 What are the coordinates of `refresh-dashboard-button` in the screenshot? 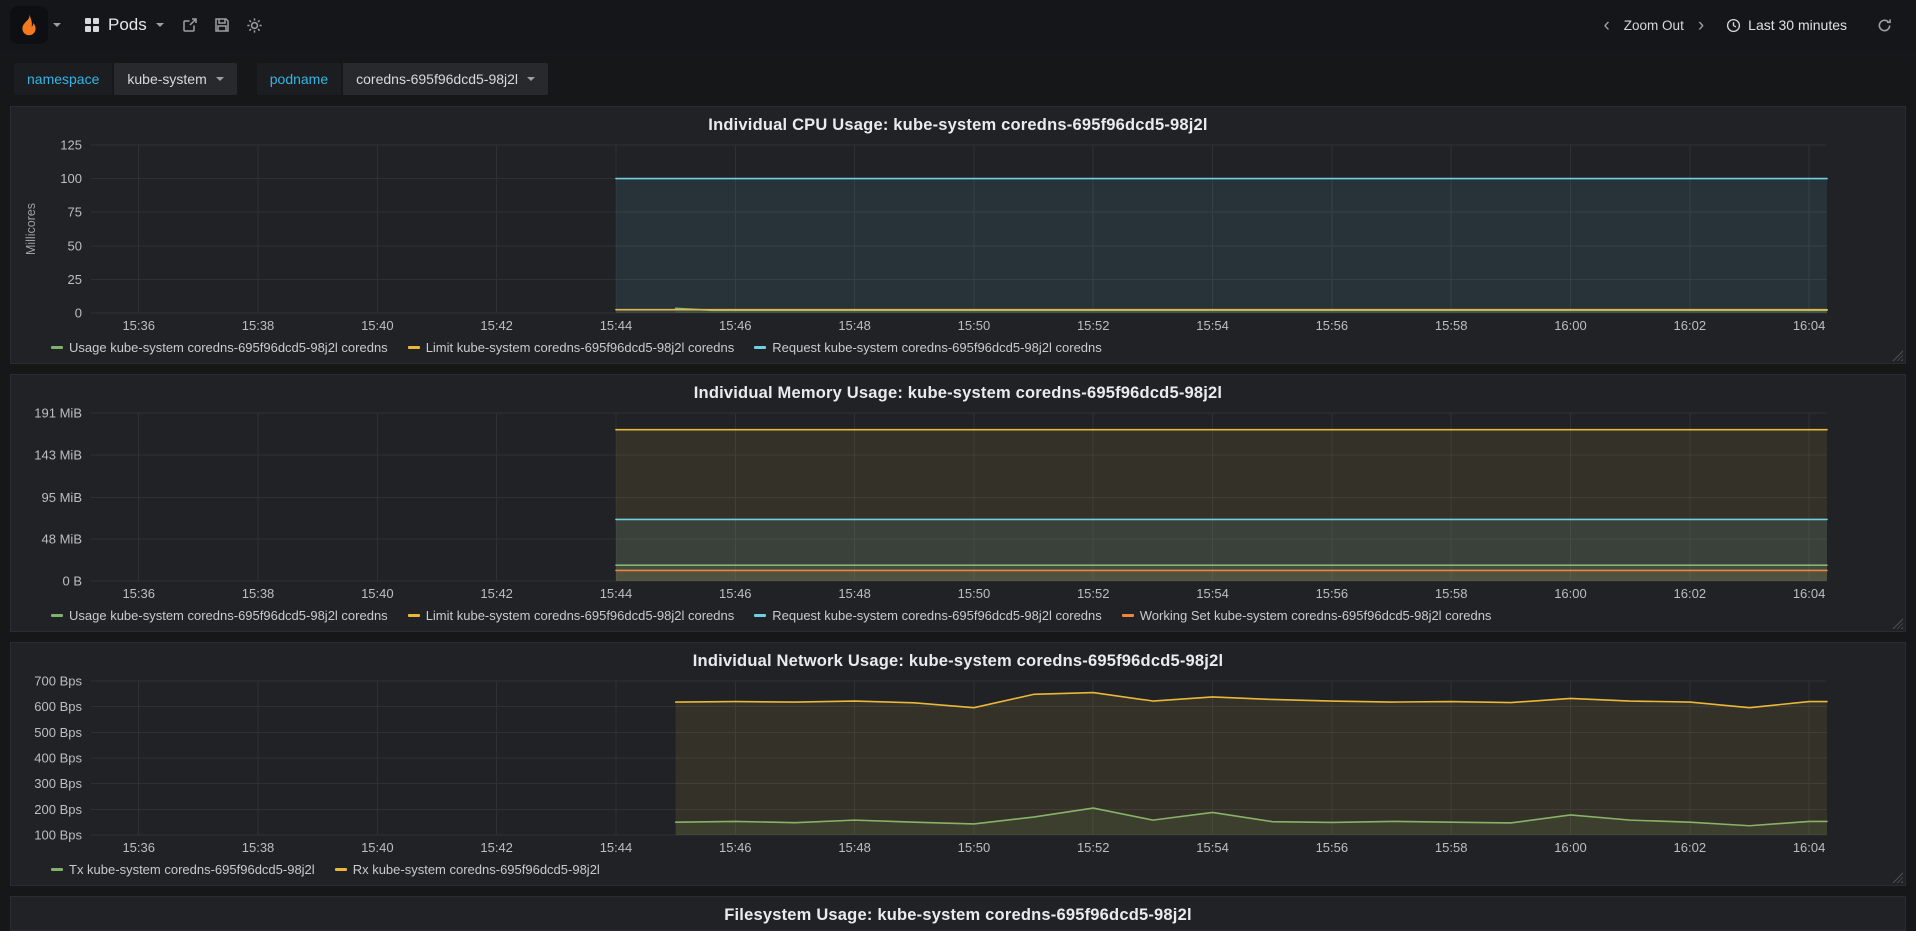 It's located at (1884, 25).